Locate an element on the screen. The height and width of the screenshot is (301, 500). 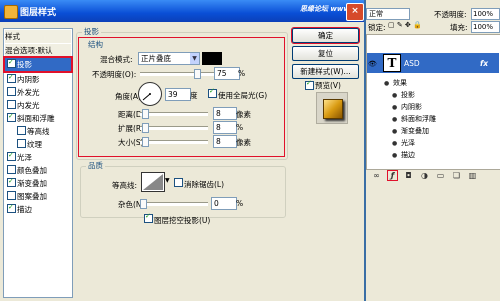
shadow-section-title: 投影 is located at coordinates (91, 31).